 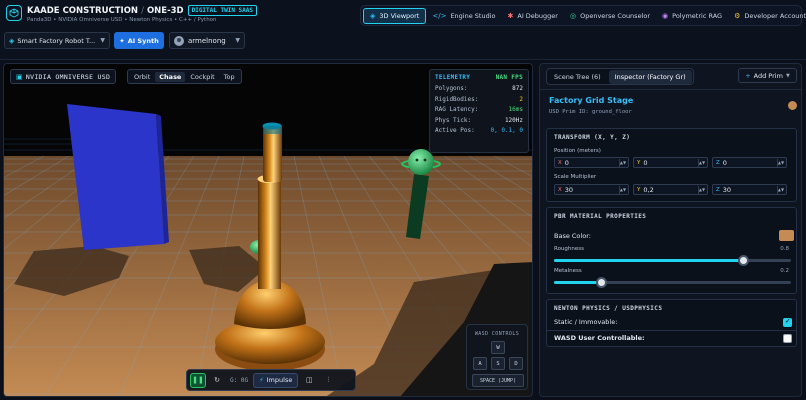 What do you see at coordinates (650, 76) in the screenshot?
I see `tab-inspector: Inspector (Factory Gr)` at bounding box center [650, 76].